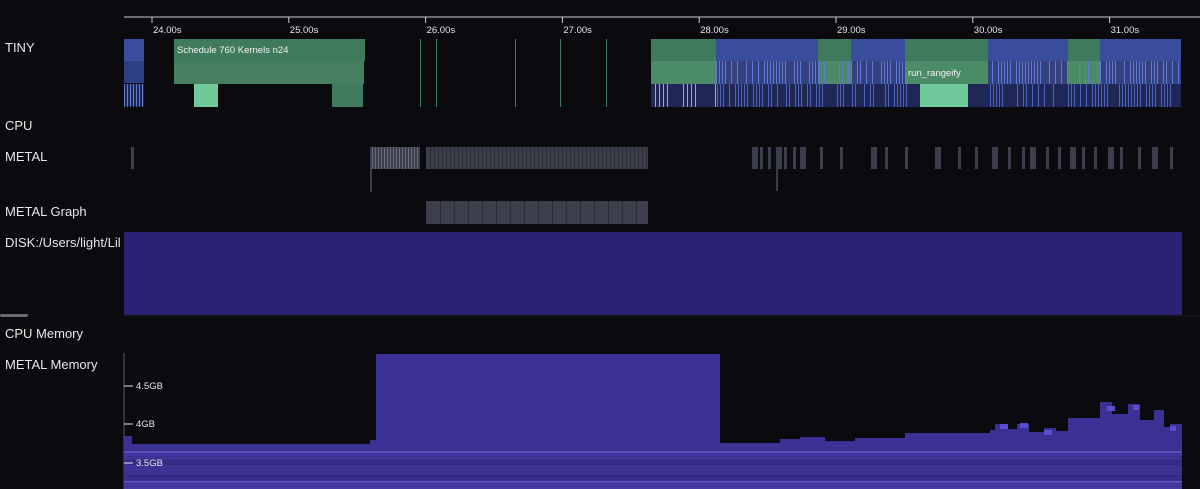  I want to click on memory-peak-block, so click(548, 399).